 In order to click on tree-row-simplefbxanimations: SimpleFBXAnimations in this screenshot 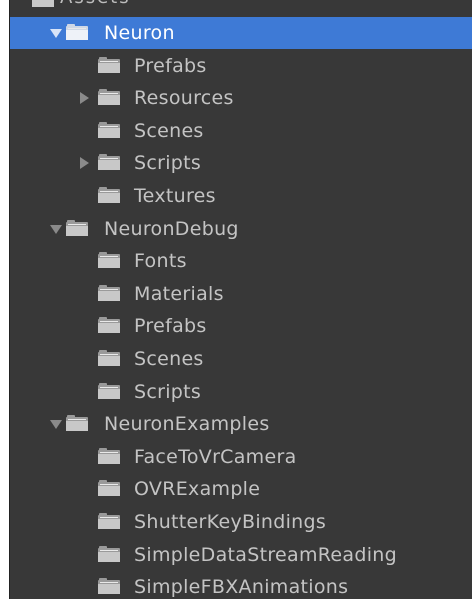, I will do `click(241, 585)`.